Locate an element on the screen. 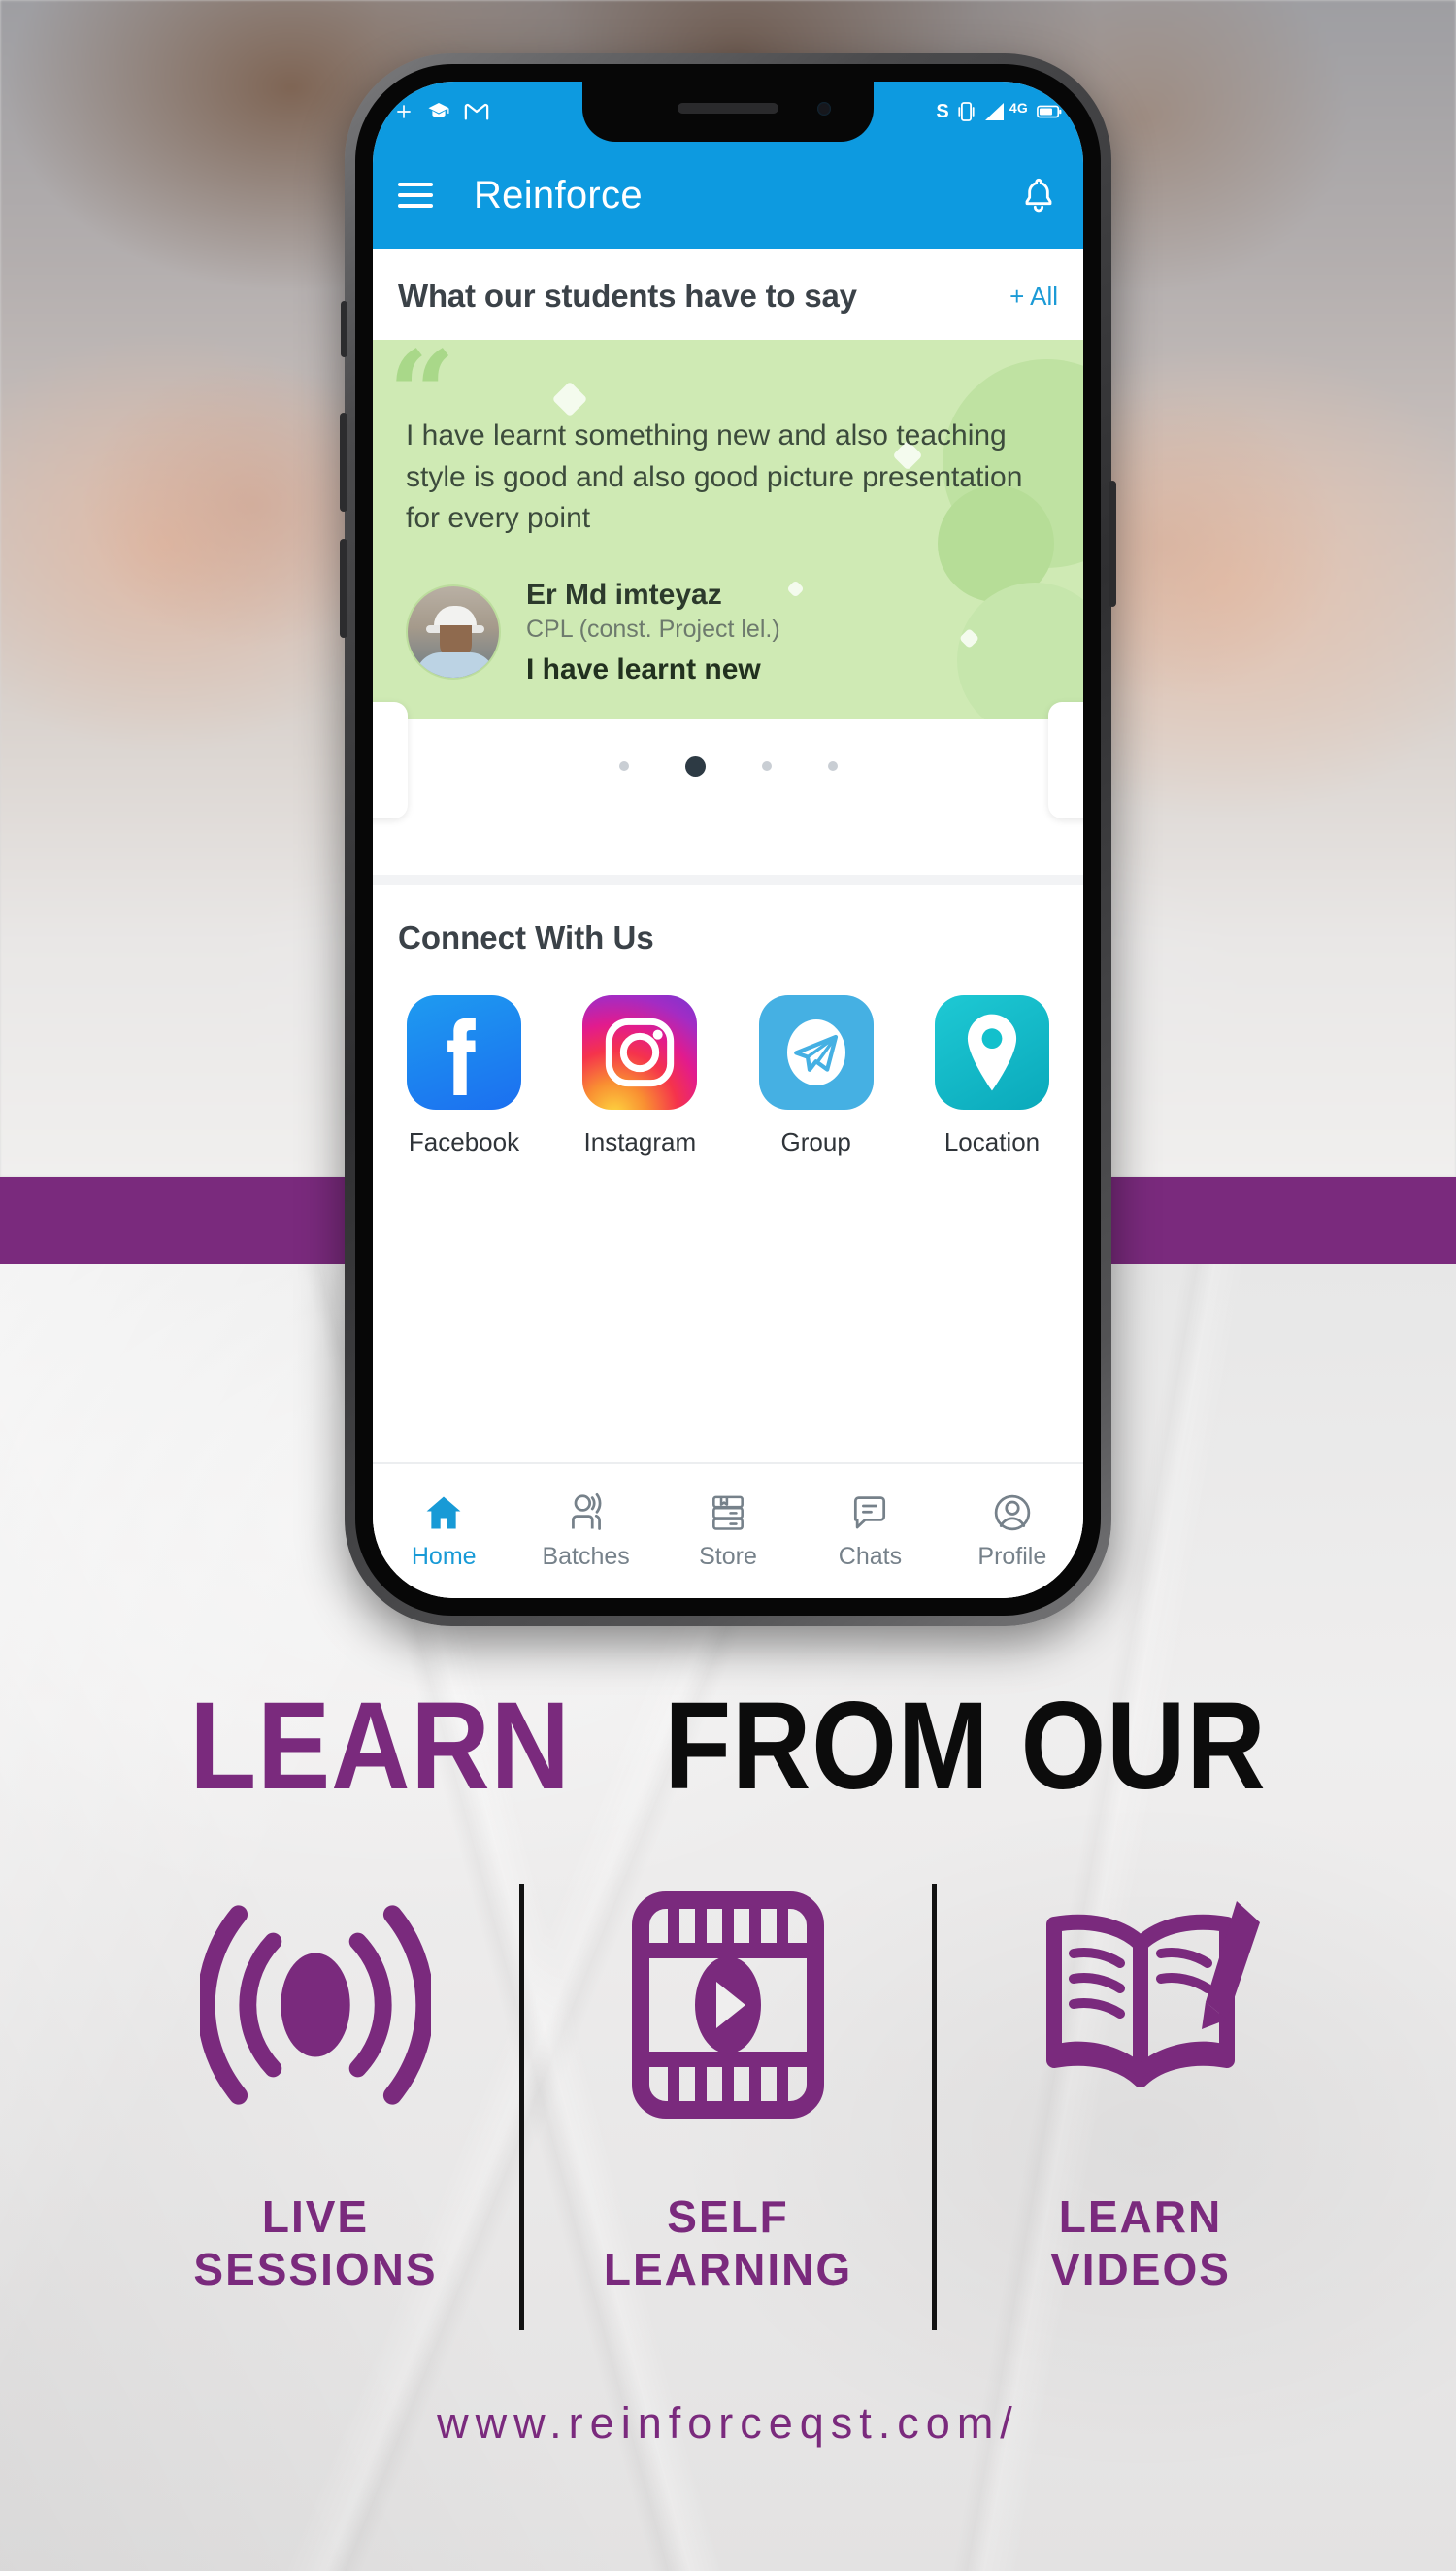  nav-item-profile: Profile is located at coordinates (1012, 1531).